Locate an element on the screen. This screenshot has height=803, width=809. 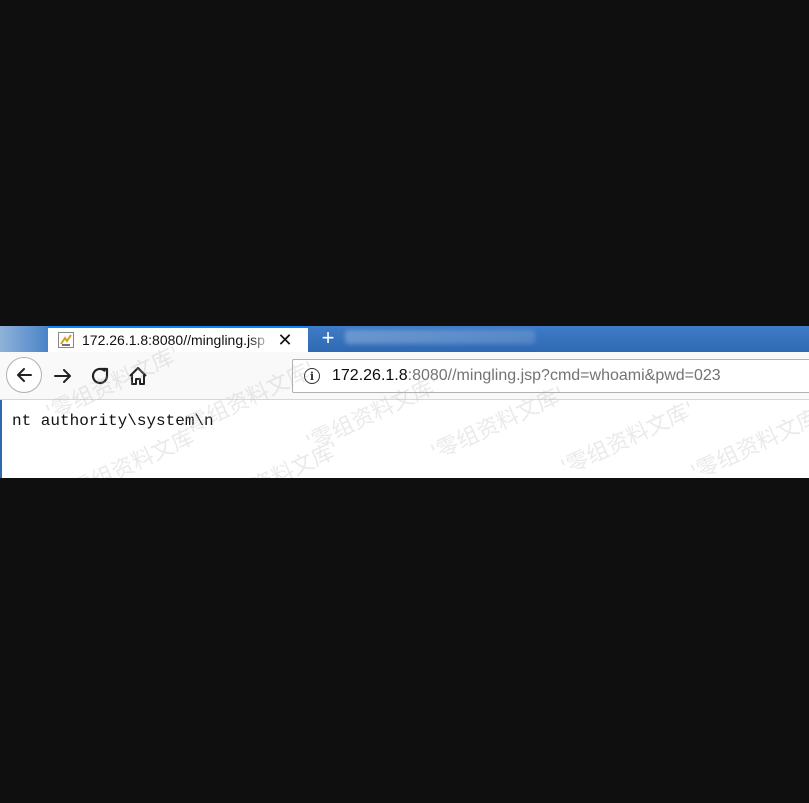
forward-arrow-icon is located at coordinates (62, 376).